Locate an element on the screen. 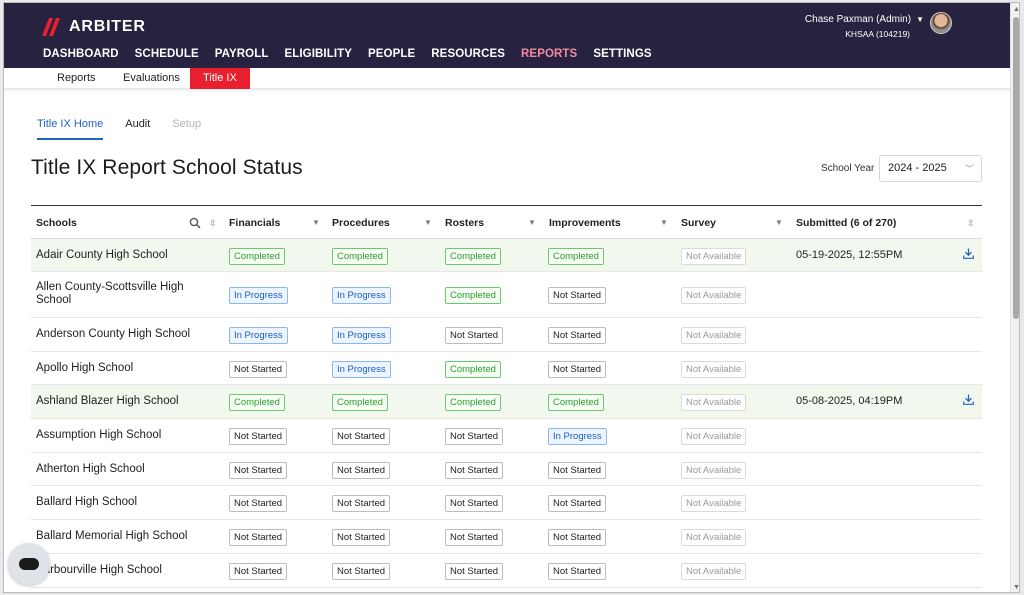 This screenshot has height=595, width=1024. avatar is located at coordinates (941, 23).